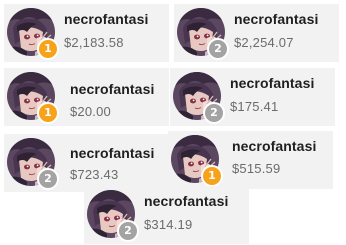  Describe the element at coordinates (86, 163) in the screenshot. I see `supporter-card: 2 necrofantasi $723.43` at that location.